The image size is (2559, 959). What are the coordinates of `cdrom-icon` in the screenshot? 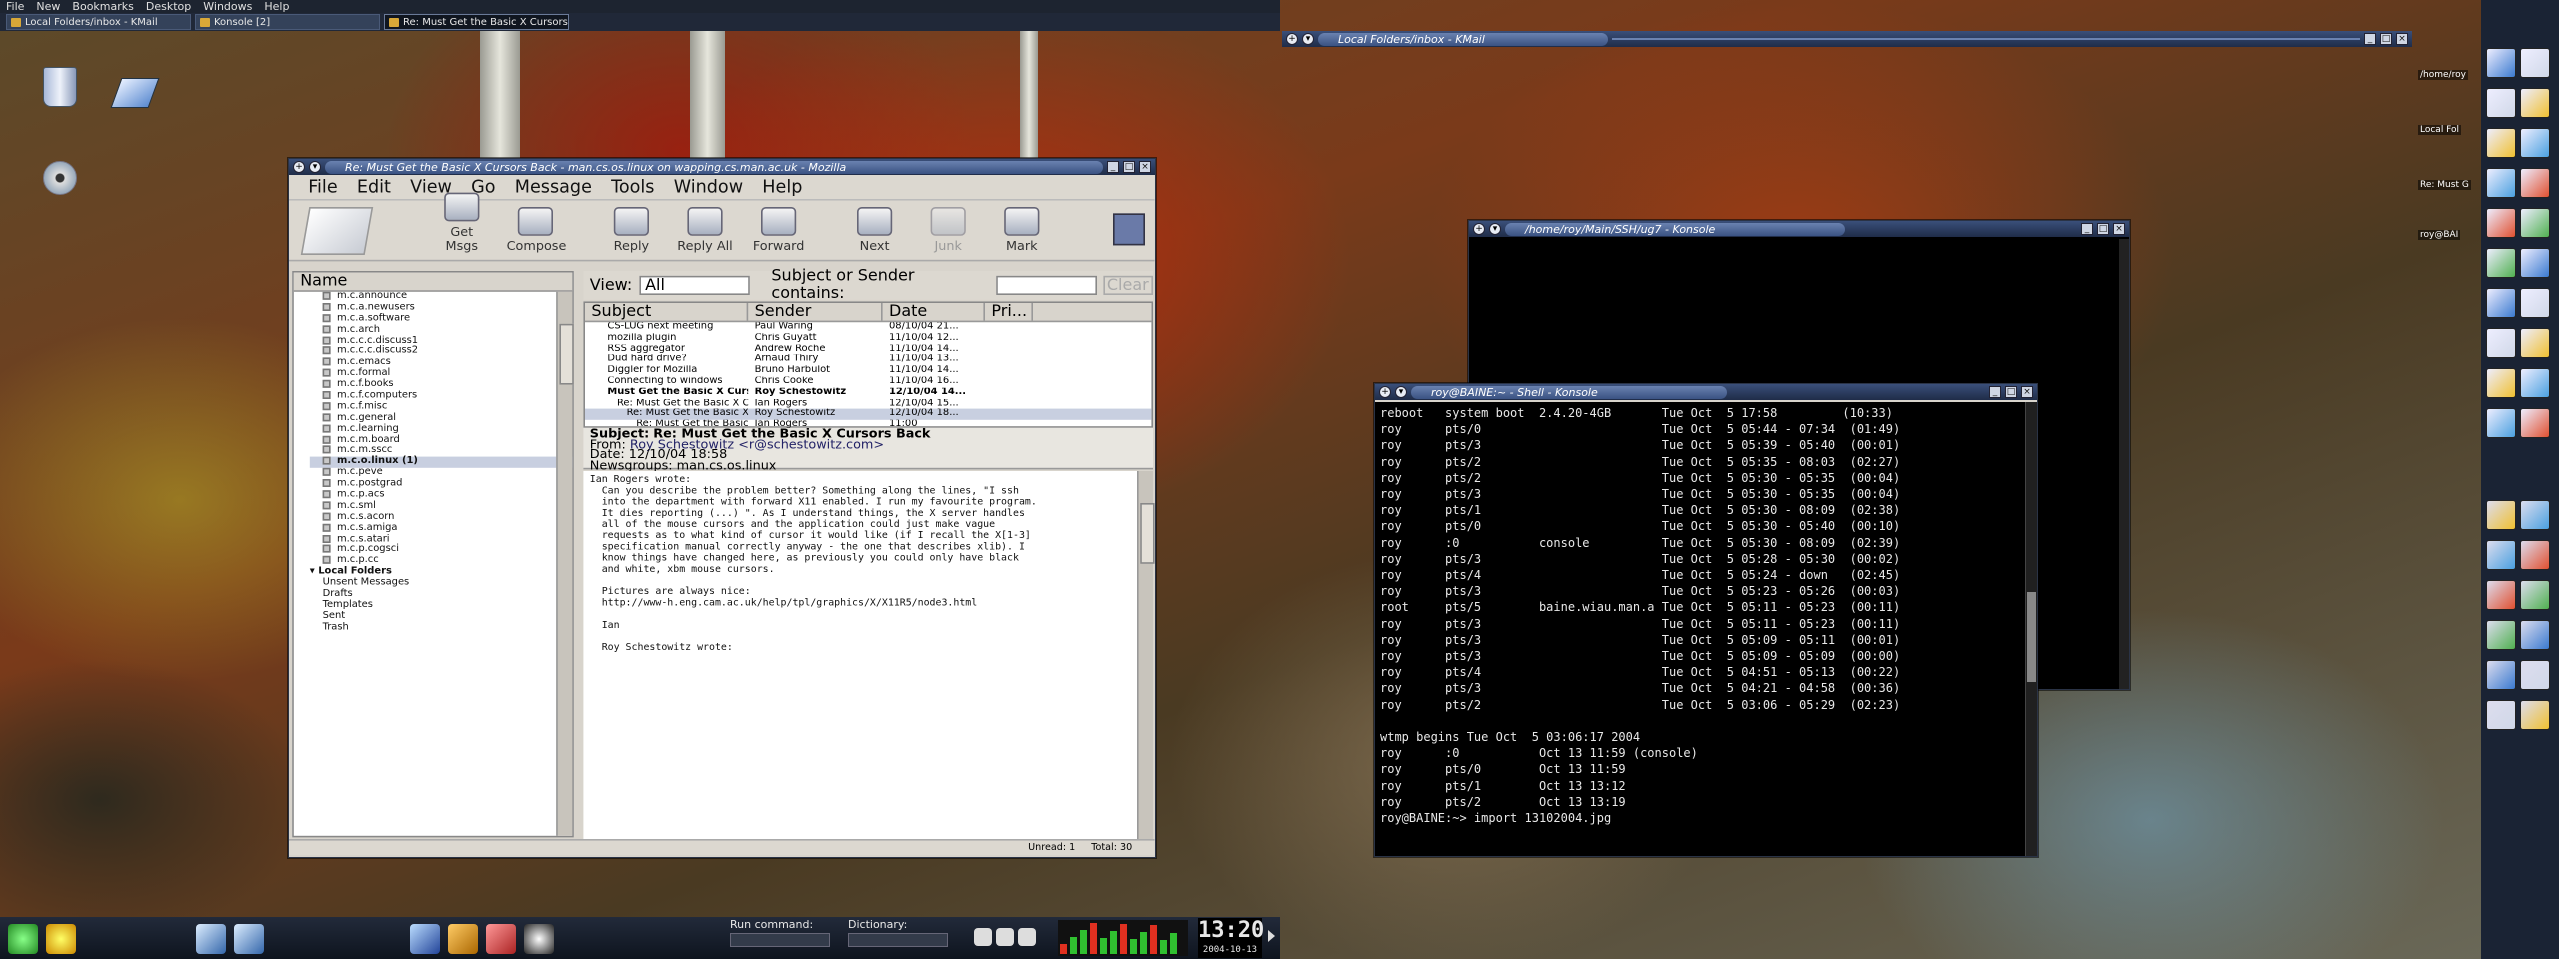 It's located at (60, 180).